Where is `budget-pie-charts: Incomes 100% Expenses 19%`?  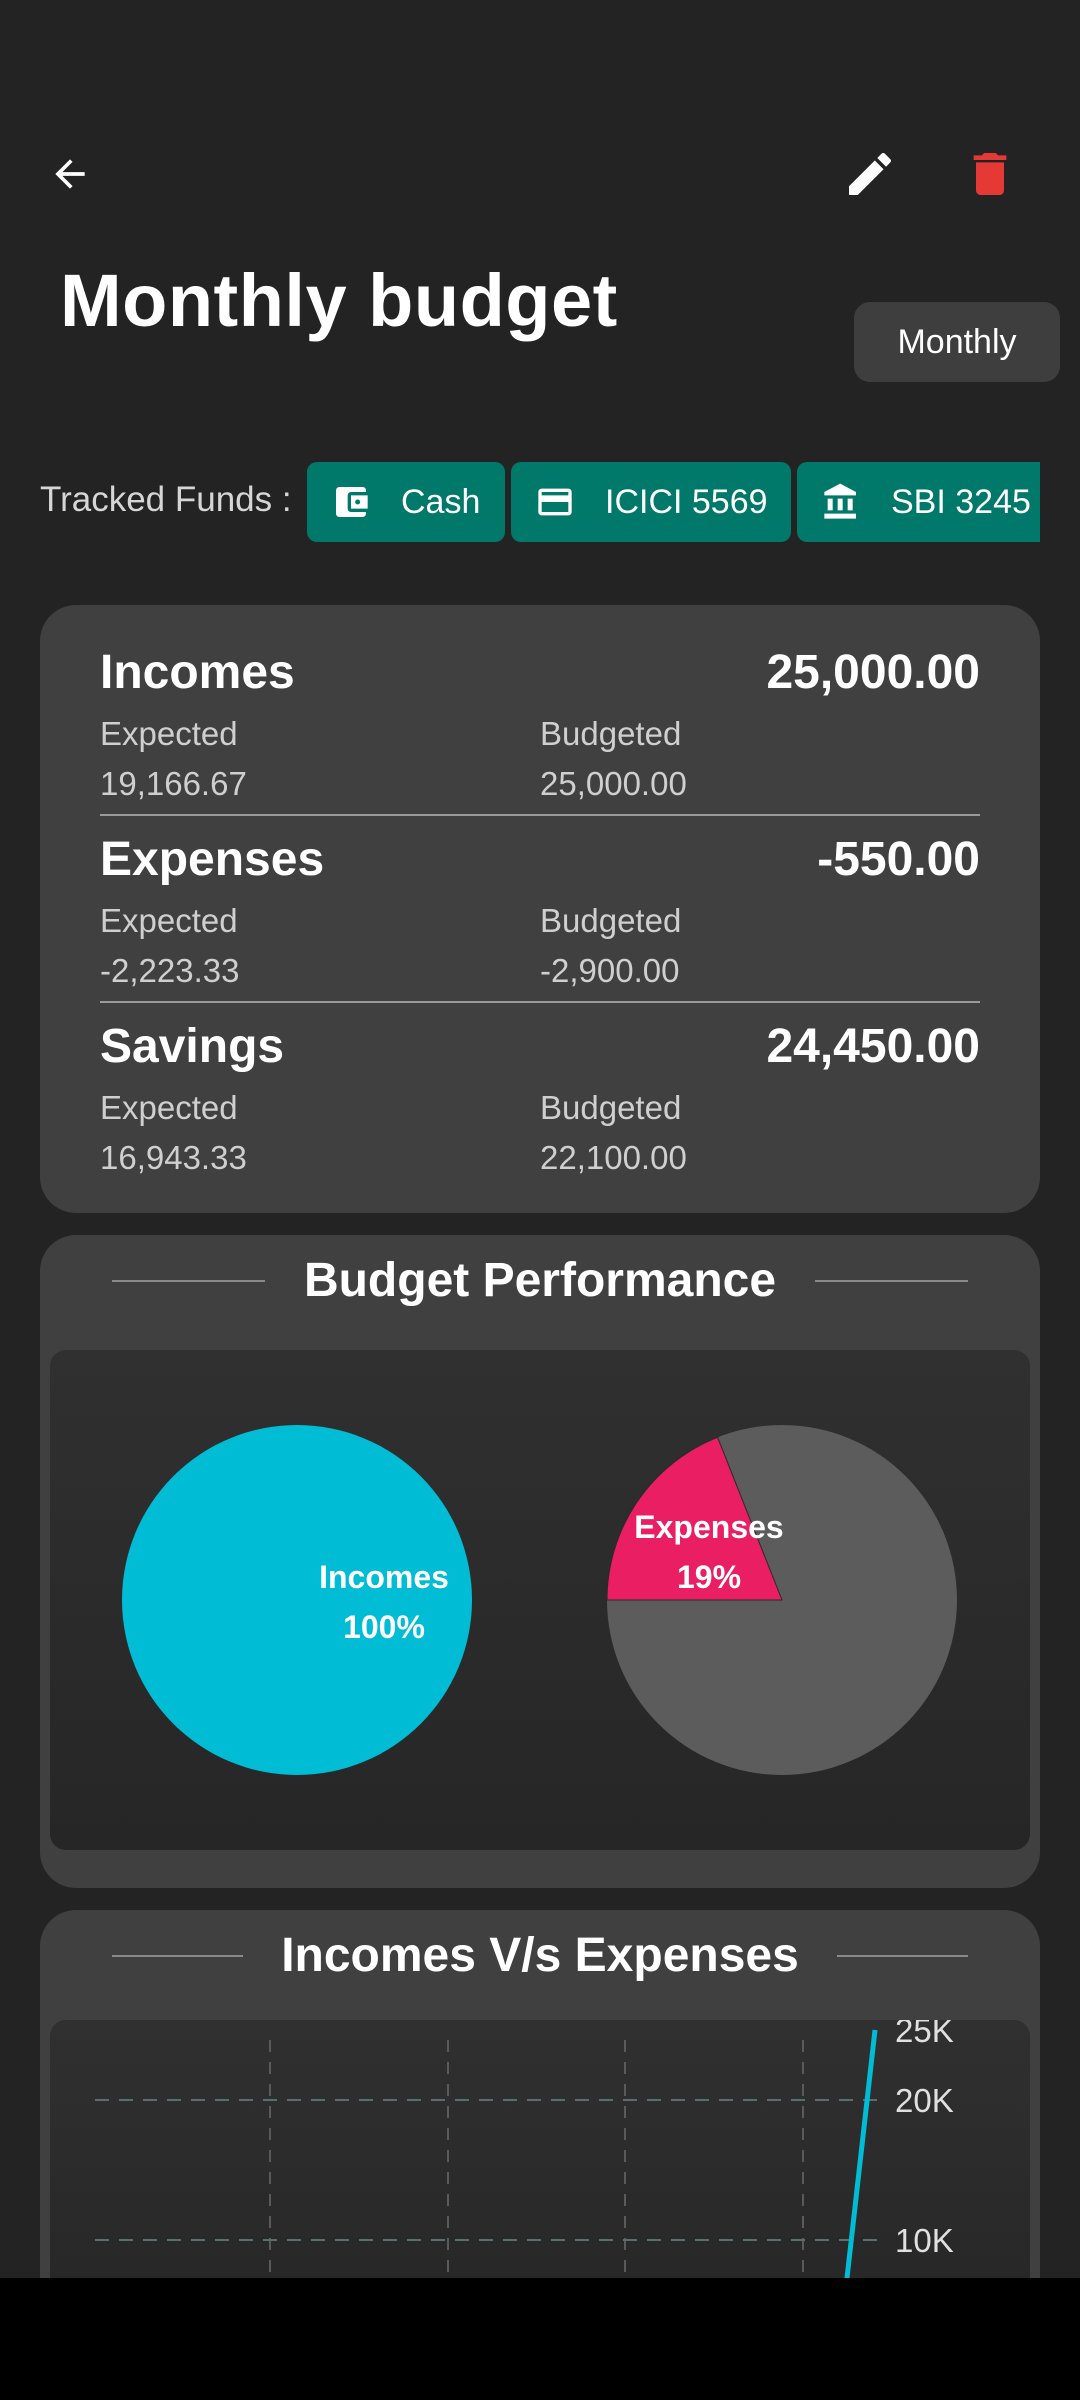
budget-pie-charts: Incomes 100% Expenses 19% is located at coordinates (539, 1600).